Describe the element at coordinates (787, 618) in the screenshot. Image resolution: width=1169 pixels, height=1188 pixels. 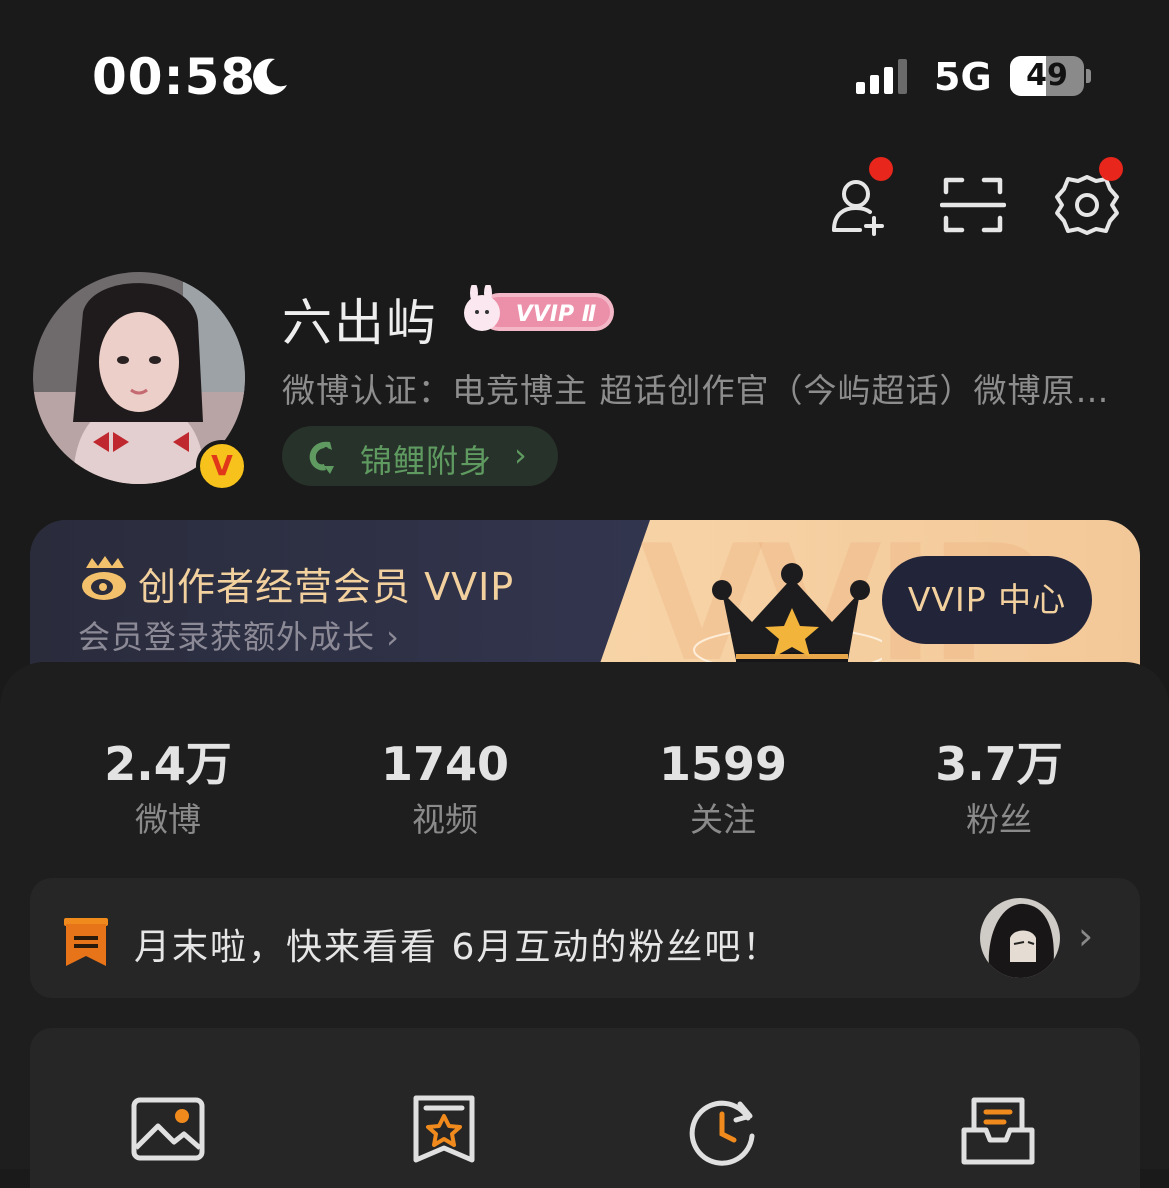
I see `crown-icon` at that location.